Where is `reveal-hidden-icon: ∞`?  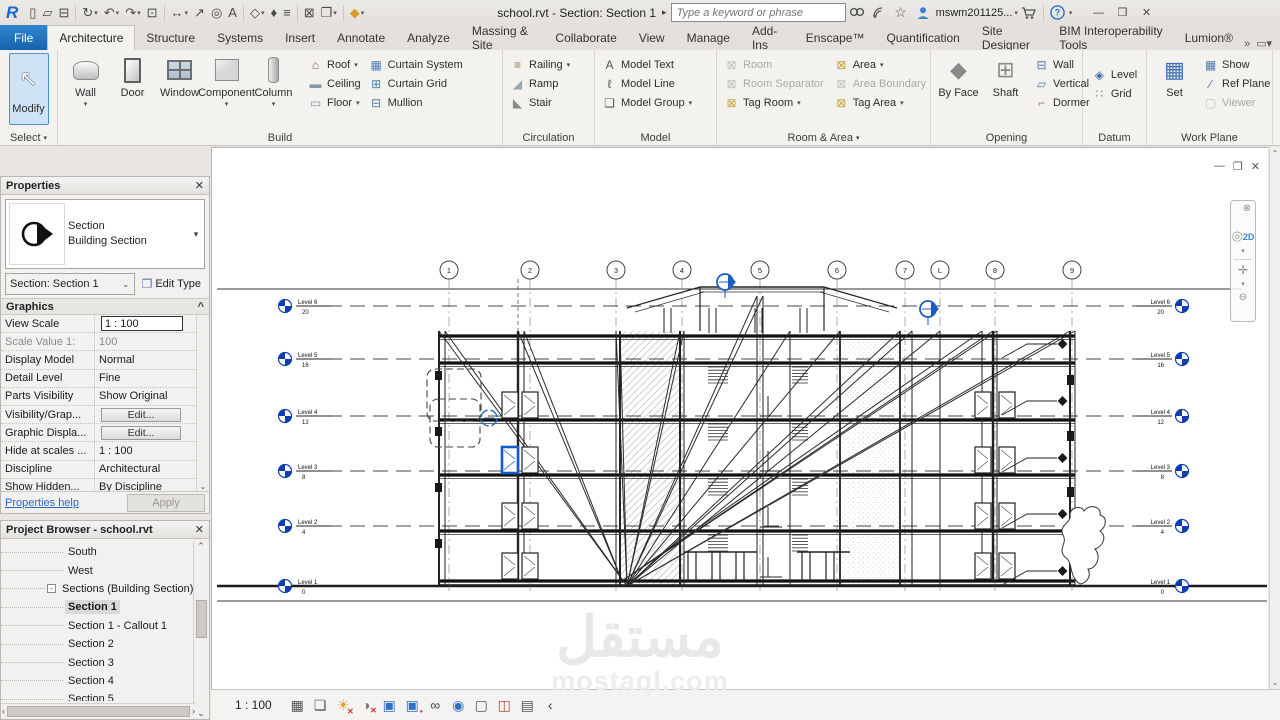
reveal-hidden-icon: ∞ is located at coordinates (435, 704).